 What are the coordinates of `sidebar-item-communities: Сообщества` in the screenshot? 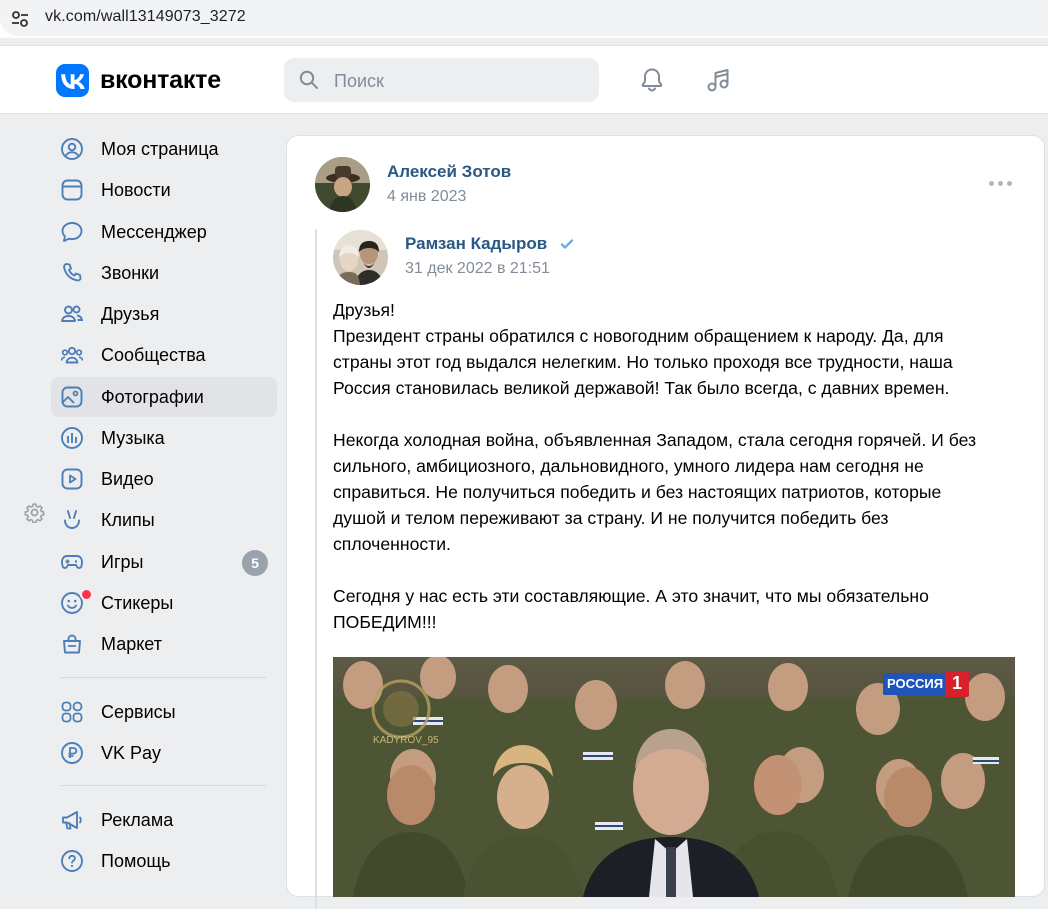 It's located at (164, 355).